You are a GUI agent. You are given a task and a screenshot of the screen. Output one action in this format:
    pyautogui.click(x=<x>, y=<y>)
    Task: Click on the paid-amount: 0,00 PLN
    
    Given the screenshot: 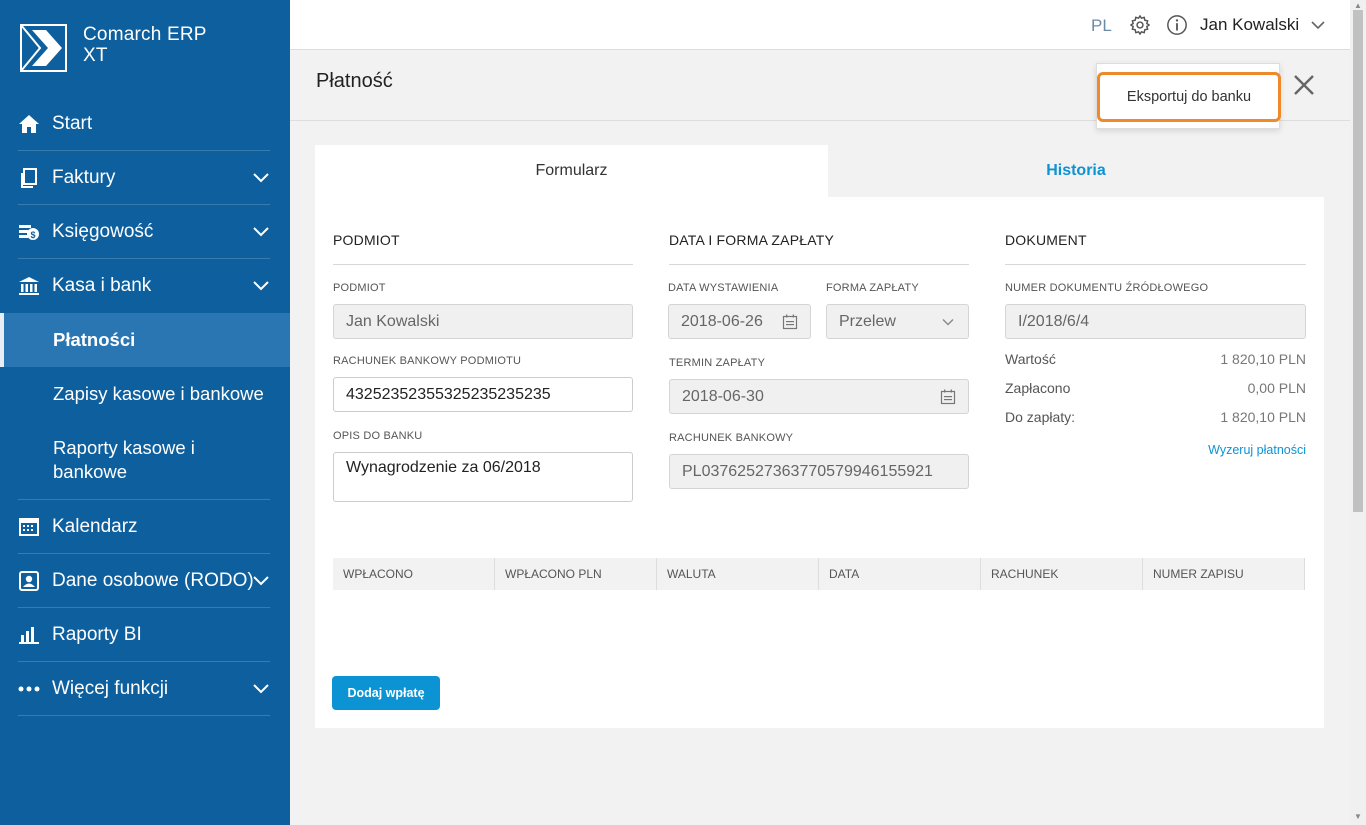 What is the action you would take?
    pyautogui.click(x=1276, y=388)
    